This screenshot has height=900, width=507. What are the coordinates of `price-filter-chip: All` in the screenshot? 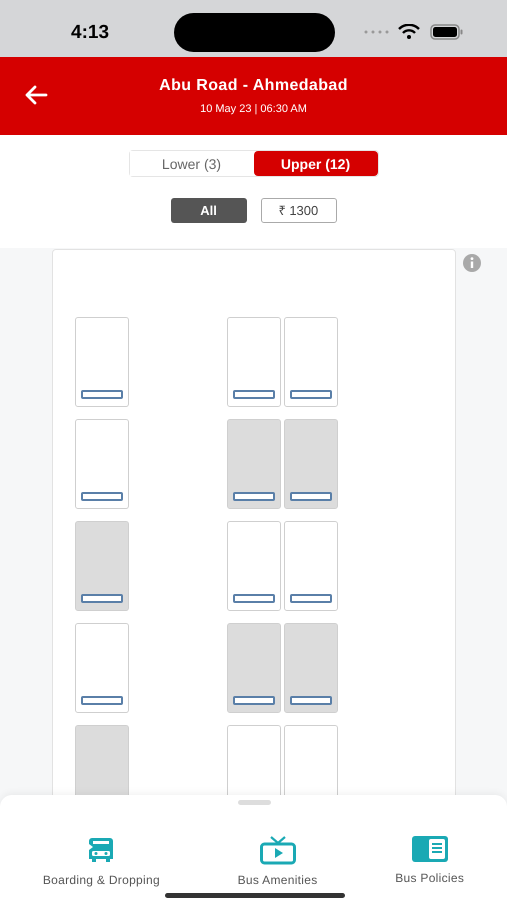 It's located at (208, 210).